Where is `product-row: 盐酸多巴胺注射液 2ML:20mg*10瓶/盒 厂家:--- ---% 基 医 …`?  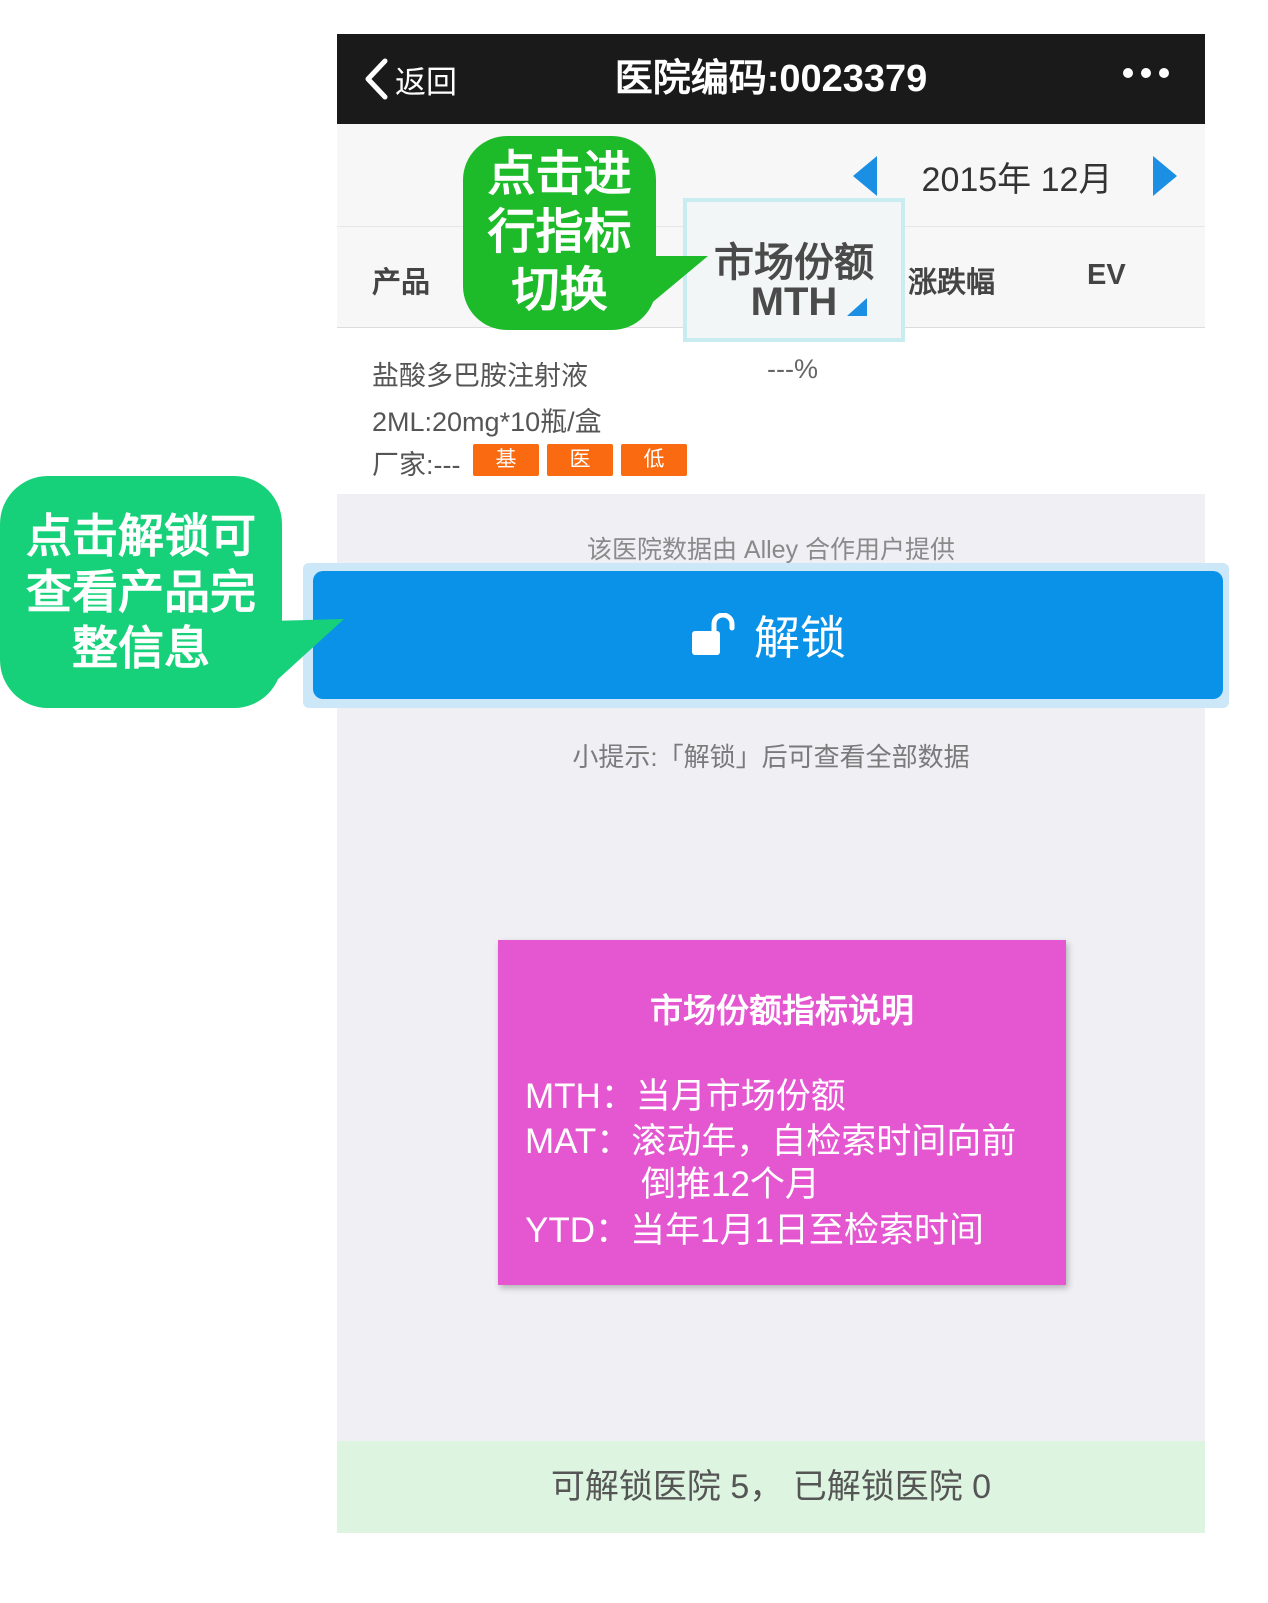
product-row: 盐酸多巴胺注射液 2ML:20mg*10瓶/盒 厂家:--- ---% 基 医 … is located at coordinates (771, 411).